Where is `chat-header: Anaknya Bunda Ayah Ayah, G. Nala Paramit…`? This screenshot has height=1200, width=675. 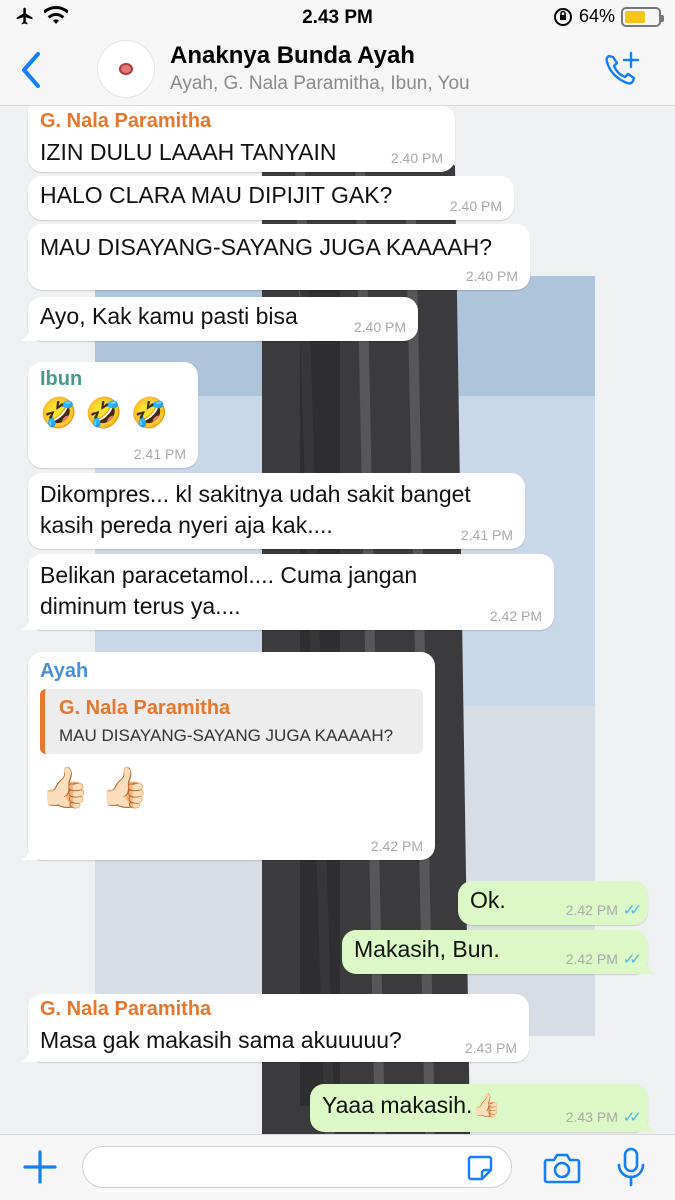 chat-header: Anaknya Bunda Ayah Ayah, G. Nala Paramit… is located at coordinates (337, 70).